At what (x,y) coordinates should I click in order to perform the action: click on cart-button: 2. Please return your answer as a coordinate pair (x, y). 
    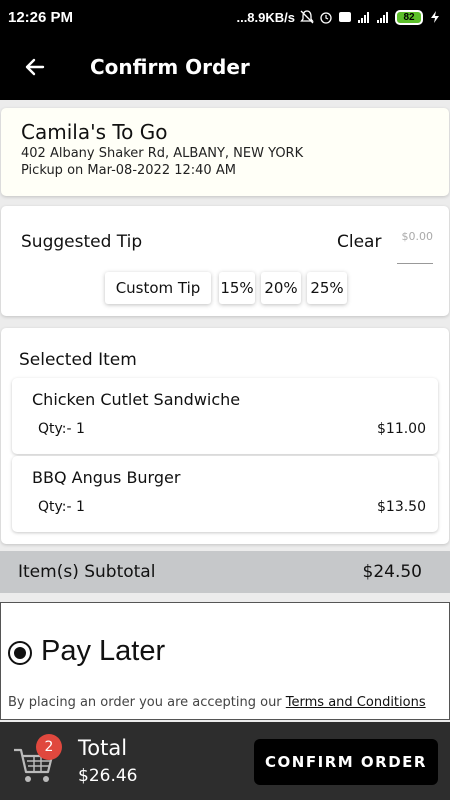
    Looking at the image, I should click on (37, 759).